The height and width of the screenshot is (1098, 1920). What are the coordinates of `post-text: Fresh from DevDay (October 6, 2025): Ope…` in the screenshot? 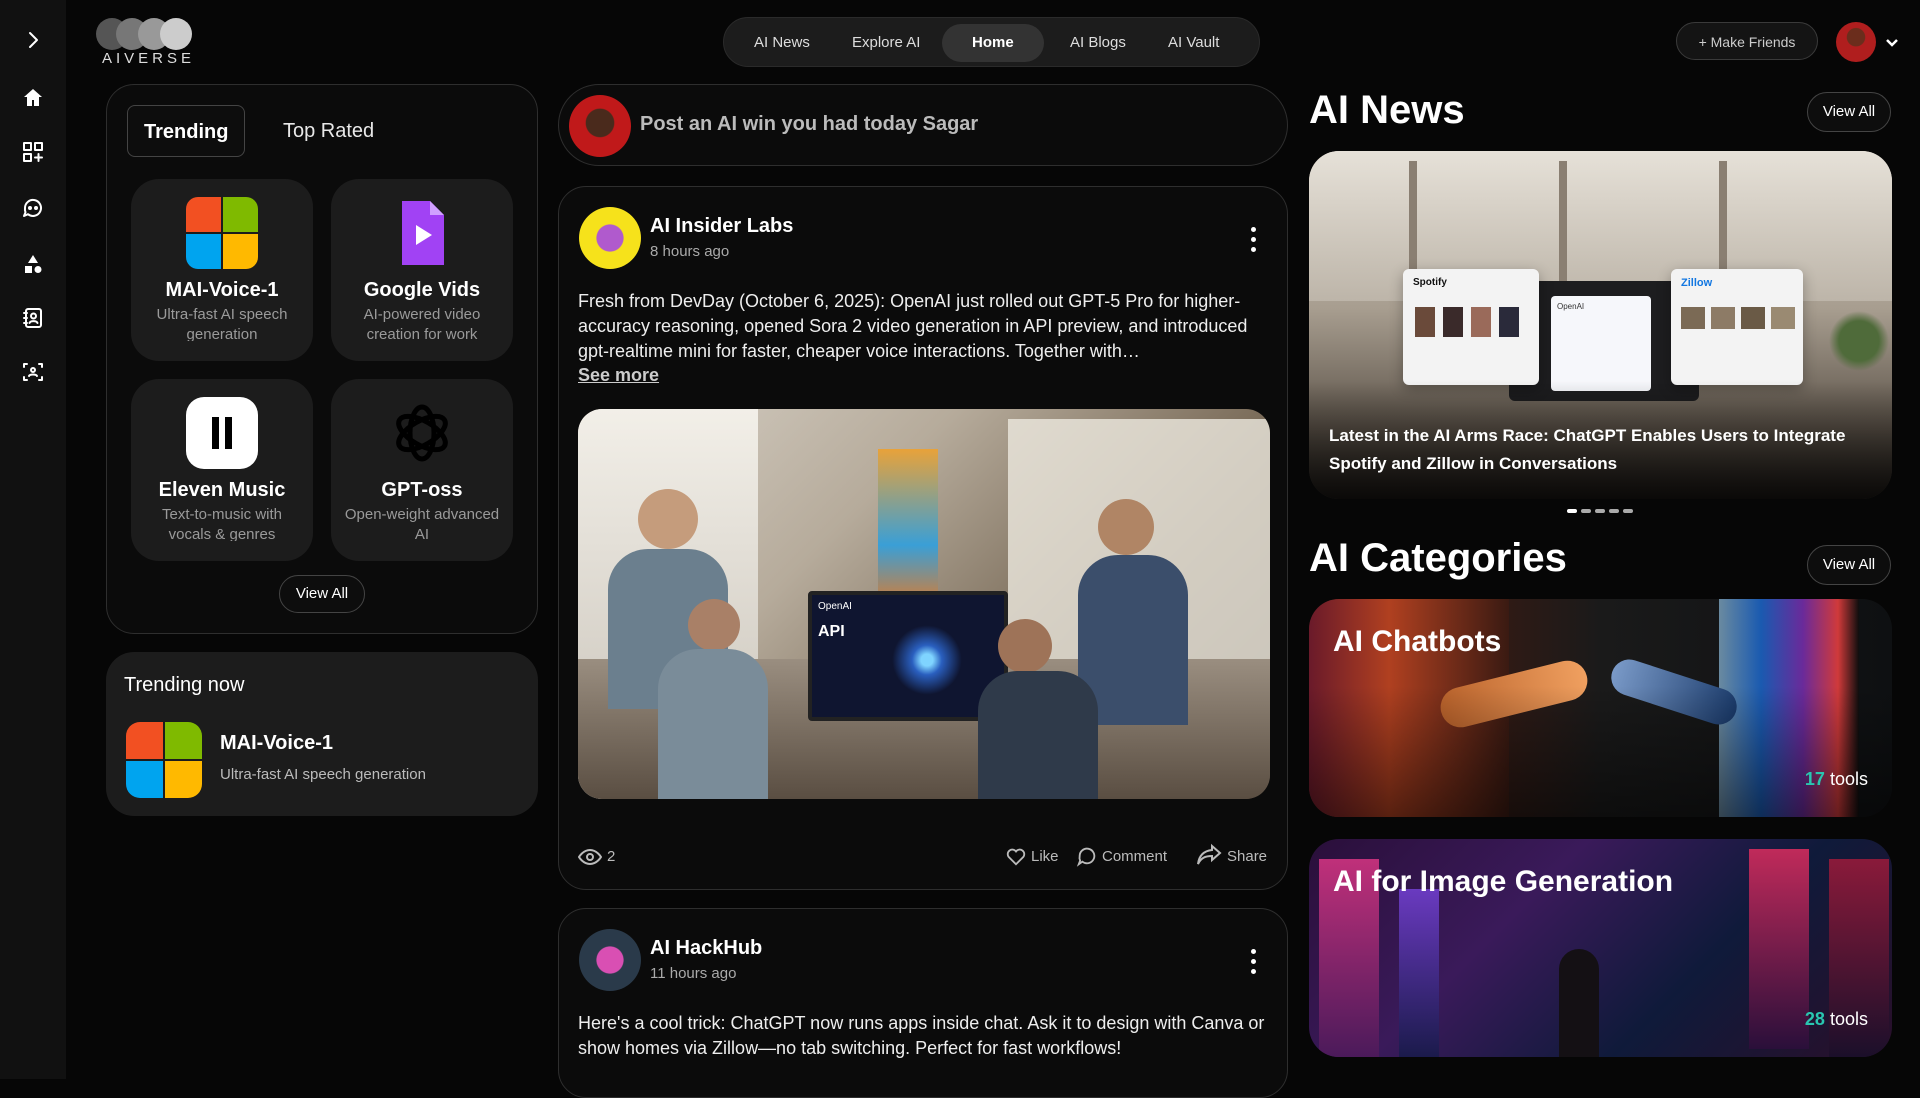 It's located at (913, 326).